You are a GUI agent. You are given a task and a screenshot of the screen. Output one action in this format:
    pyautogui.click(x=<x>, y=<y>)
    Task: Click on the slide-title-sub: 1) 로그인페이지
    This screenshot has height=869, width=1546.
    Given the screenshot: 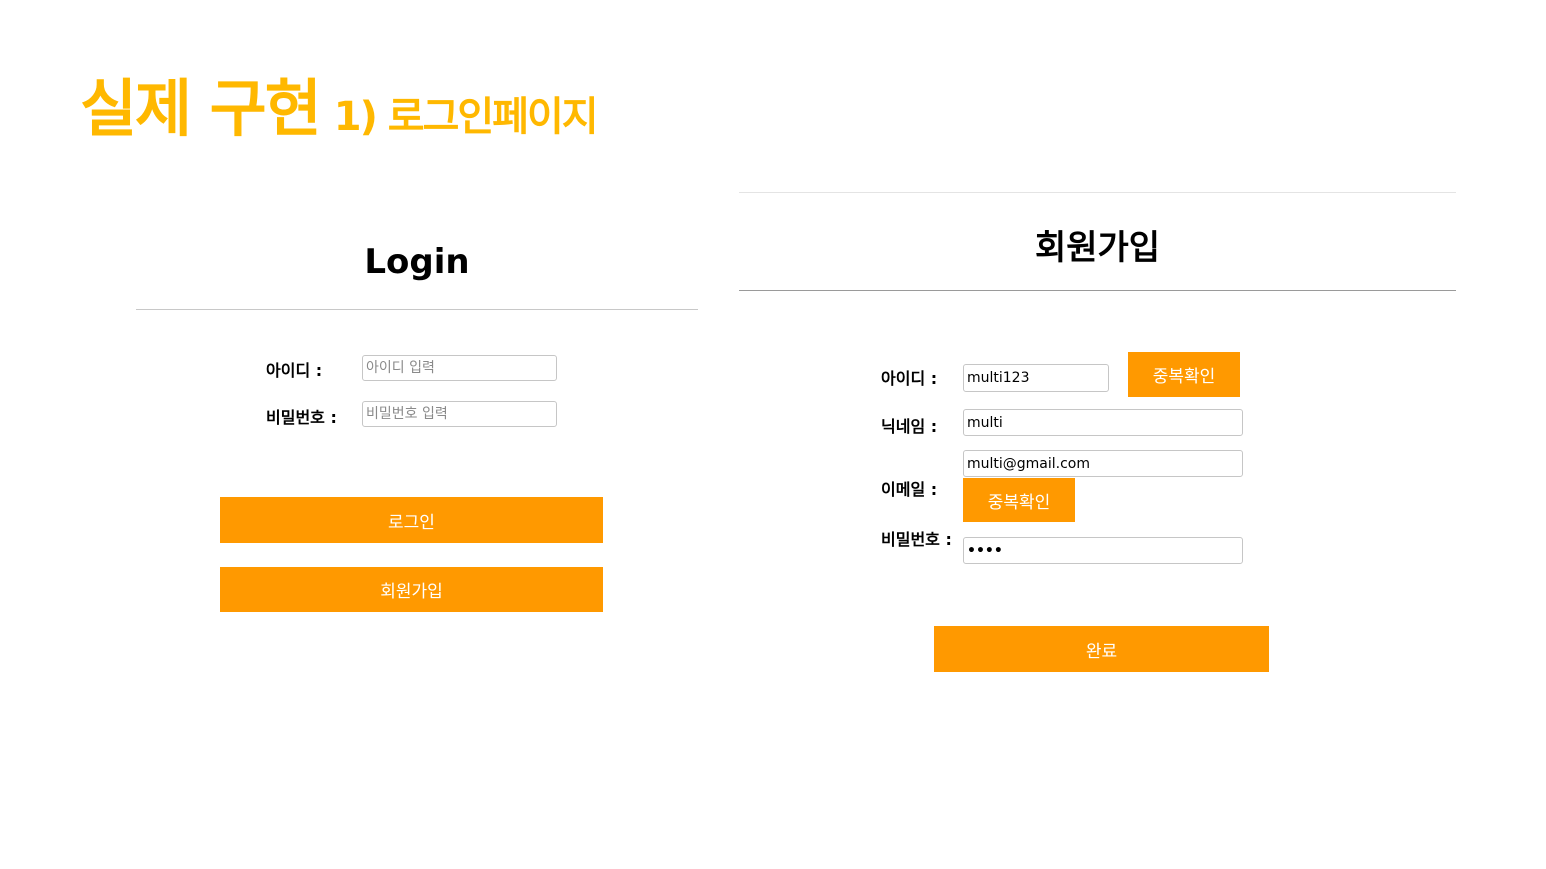 What is the action you would take?
    pyautogui.click(x=466, y=117)
    